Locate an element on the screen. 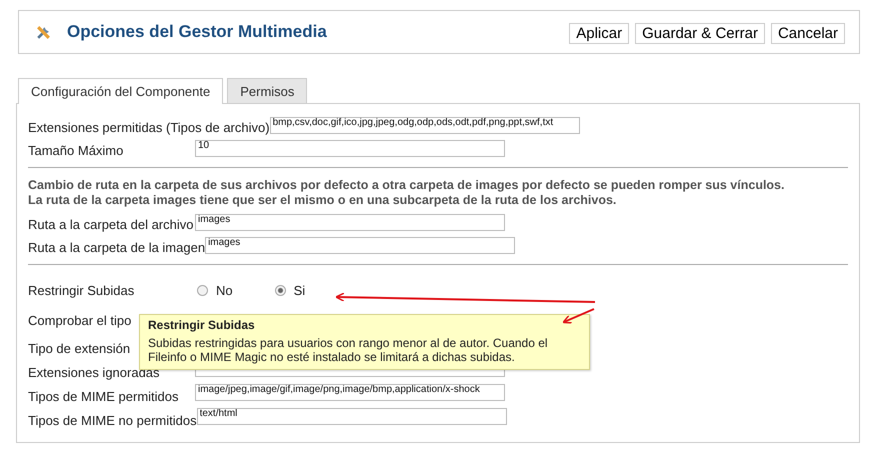  text-field: 10 is located at coordinates (350, 148).